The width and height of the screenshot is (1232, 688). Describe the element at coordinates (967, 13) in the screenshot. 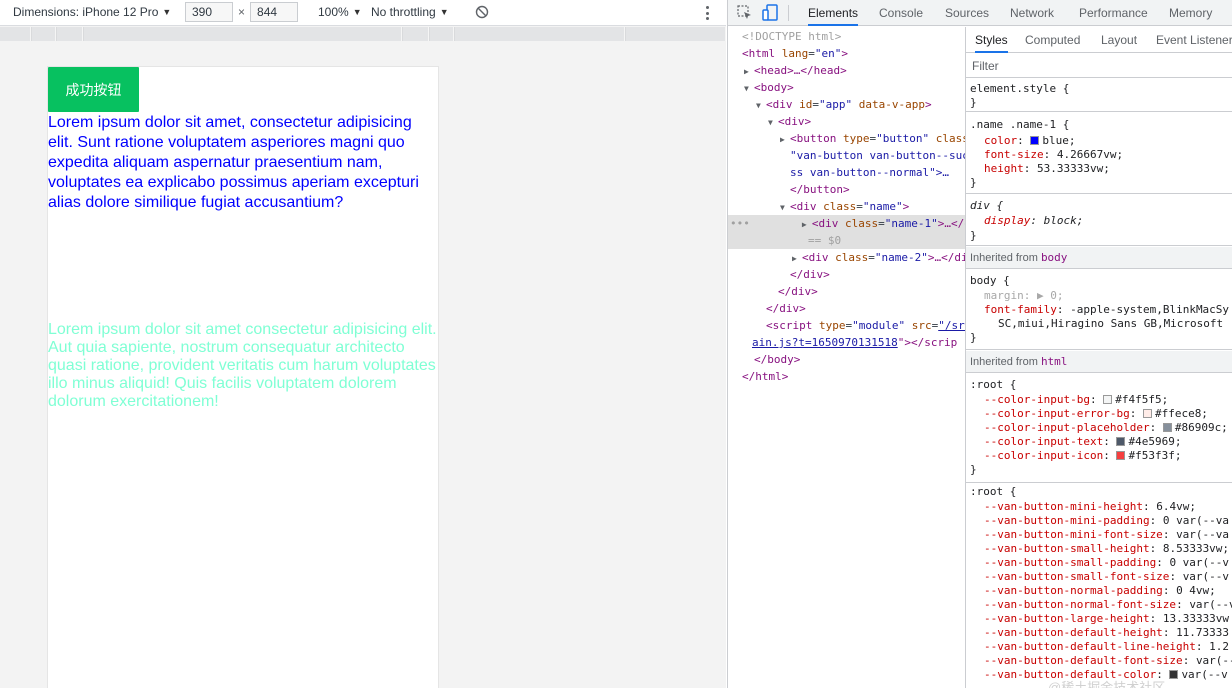

I see `tab-sources: Sources` at that location.